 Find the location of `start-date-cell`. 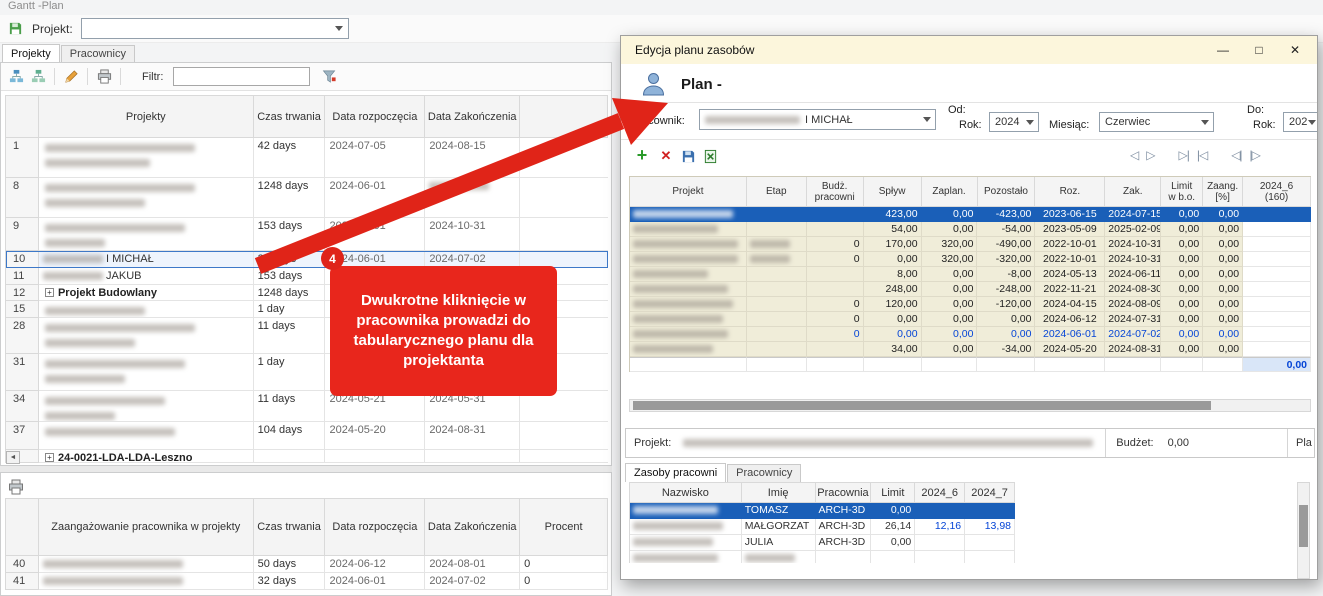

start-date-cell is located at coordinates (375, 456).